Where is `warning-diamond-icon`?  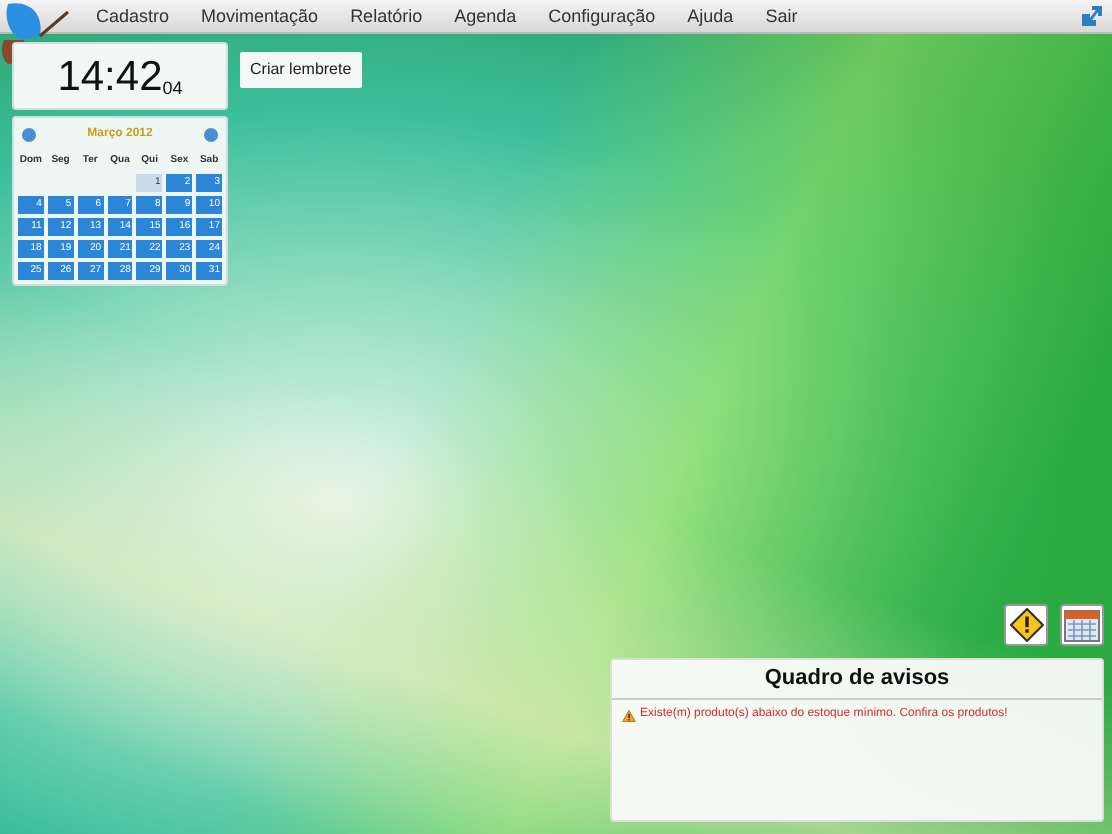 warning-diamond-icon is located at coordinates (1026, 625).